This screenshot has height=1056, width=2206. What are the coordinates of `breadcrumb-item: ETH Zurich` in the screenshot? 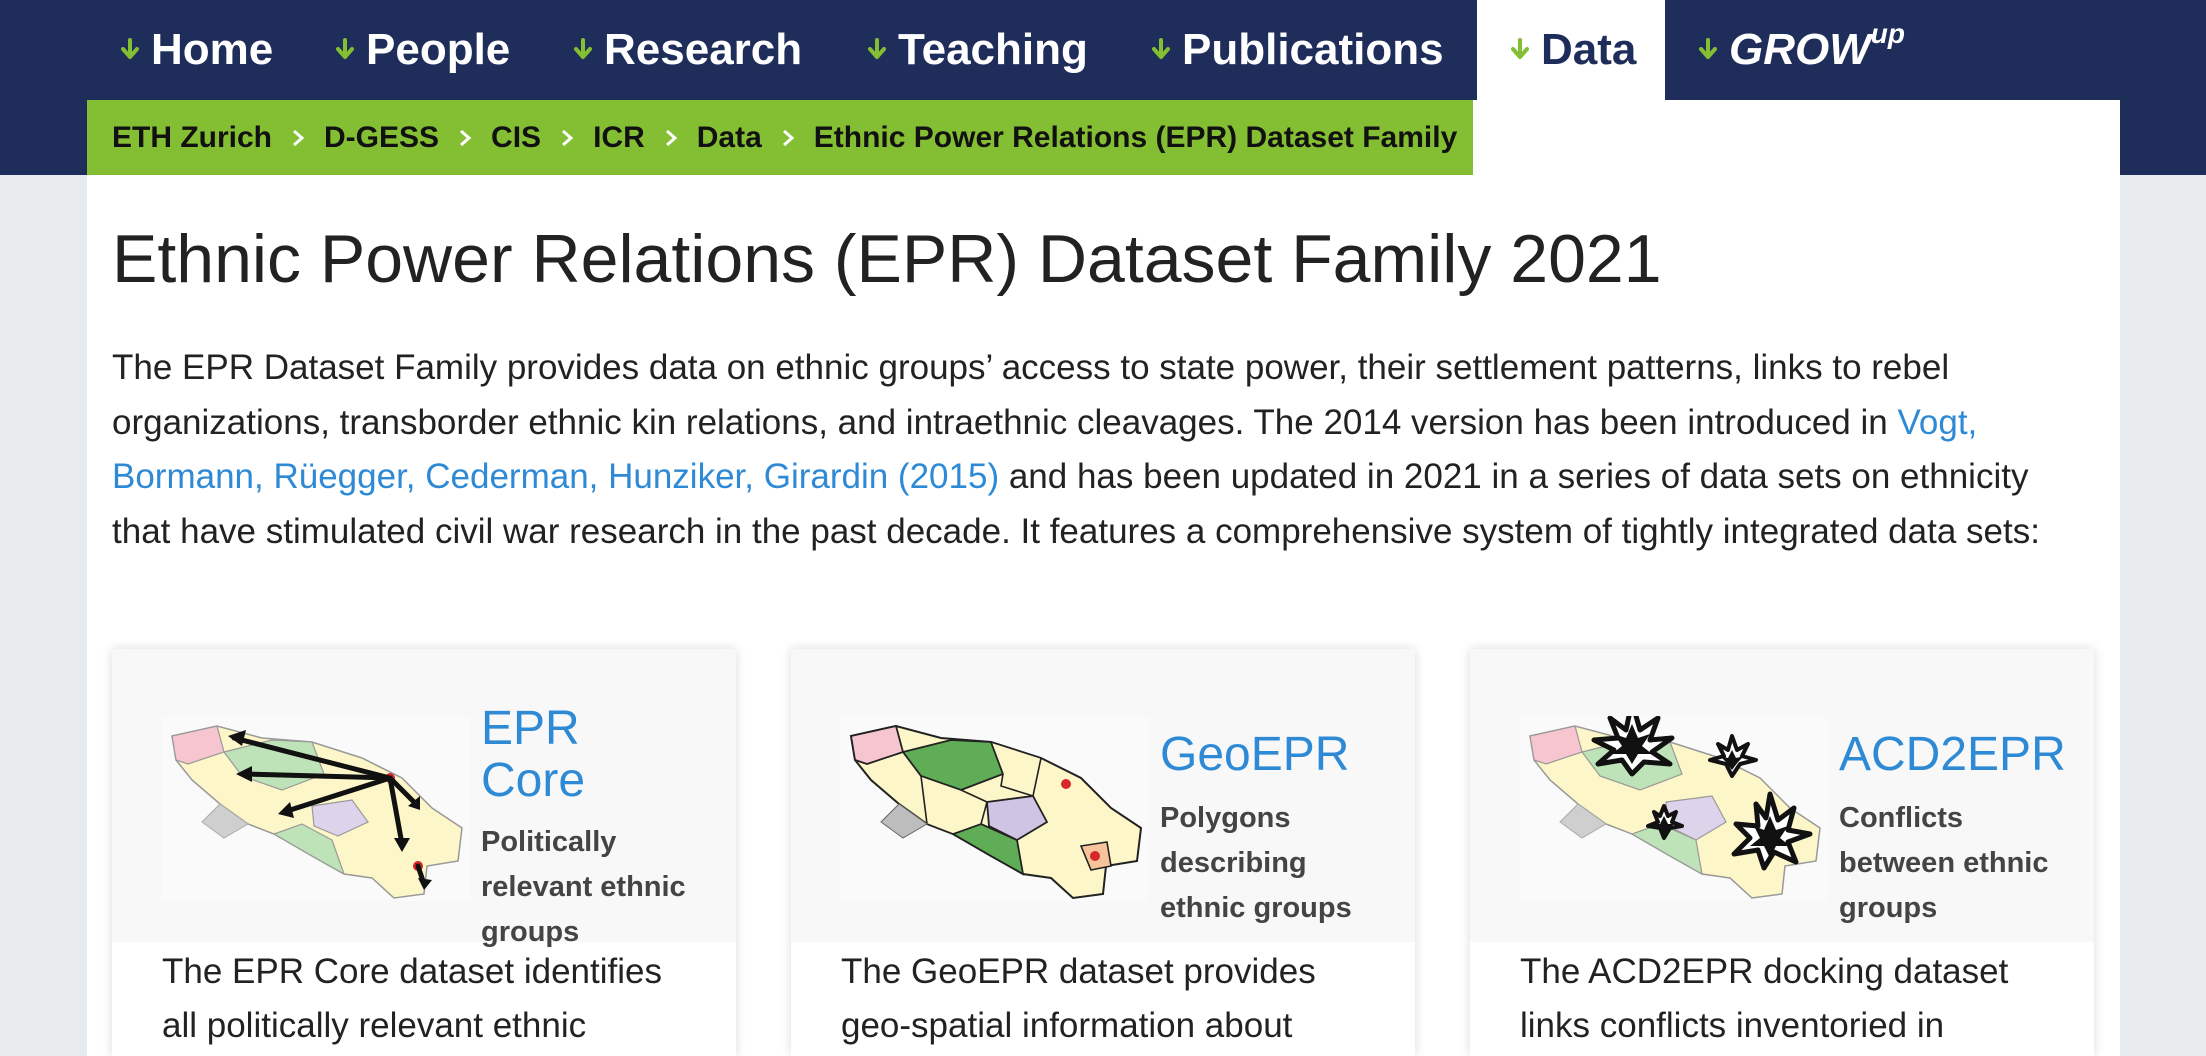 It's located at (179, 138).